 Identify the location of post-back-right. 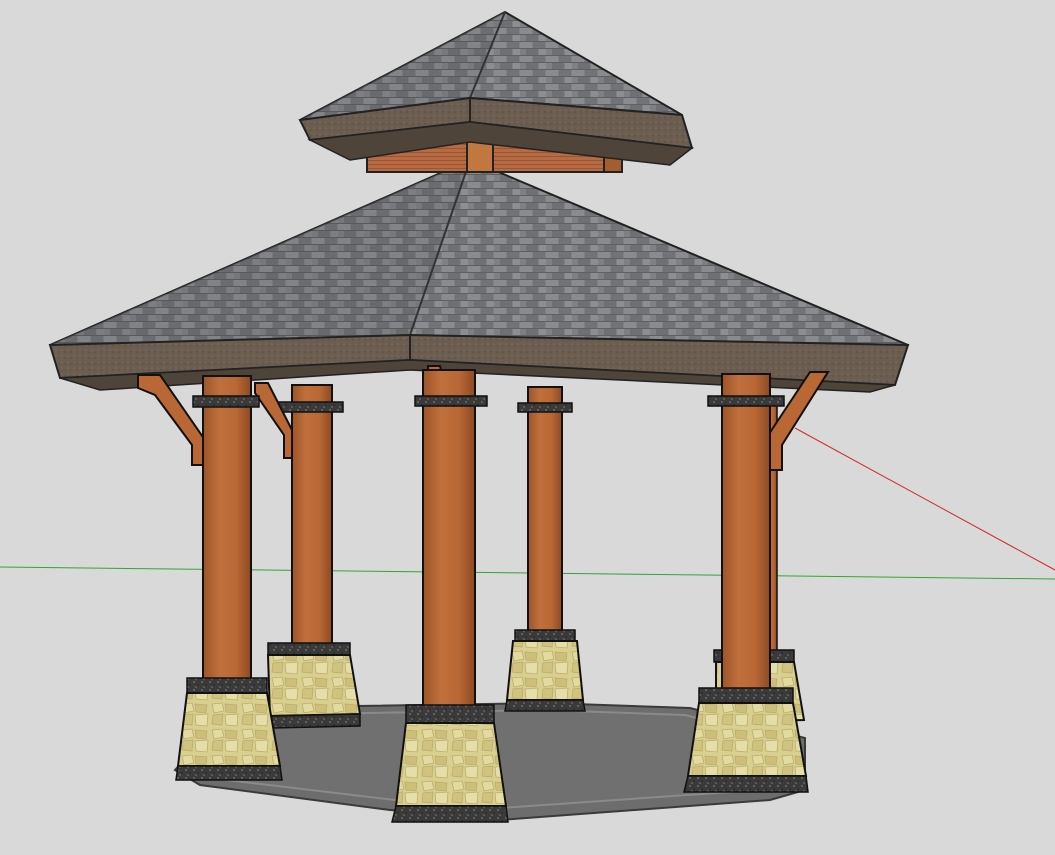
(545, 549).